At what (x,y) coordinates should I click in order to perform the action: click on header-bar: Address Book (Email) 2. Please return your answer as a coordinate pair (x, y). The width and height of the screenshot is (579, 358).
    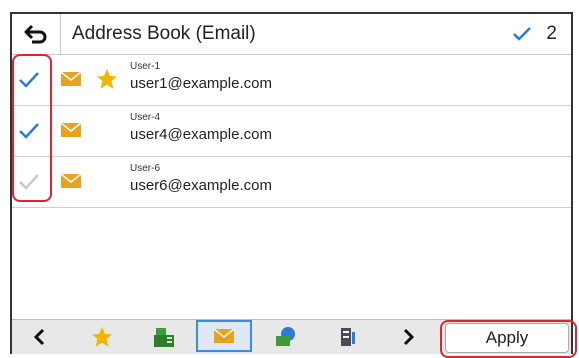
    Looking at the image, I should click on (291, 34).